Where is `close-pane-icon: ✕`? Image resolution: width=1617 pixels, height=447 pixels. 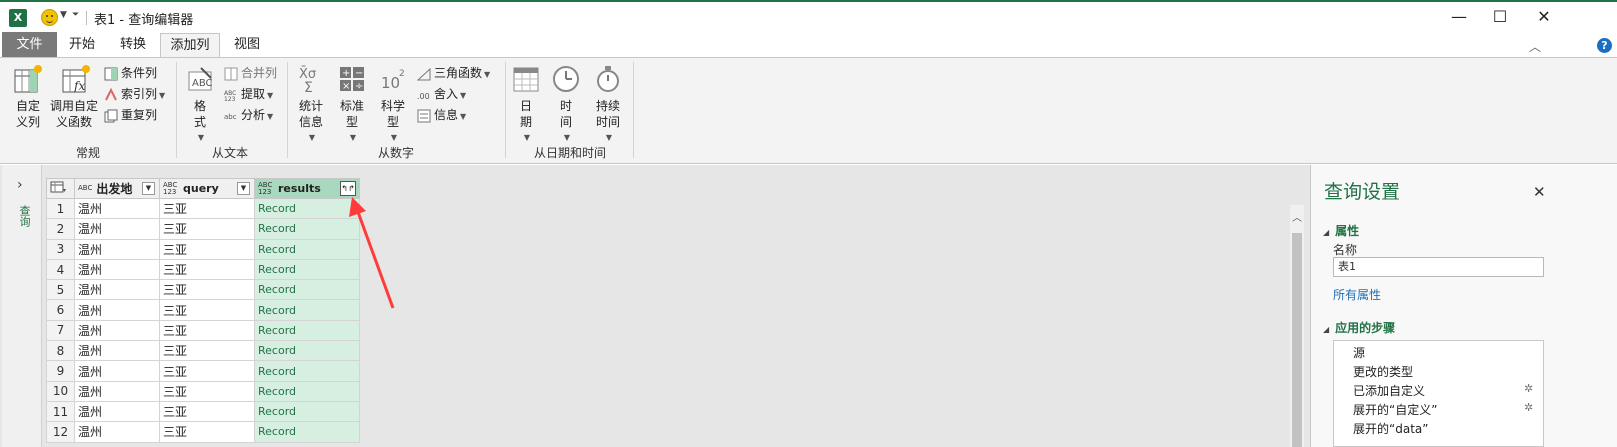 close-pane-icon: ✕ is located at coordinates (1539, 192).